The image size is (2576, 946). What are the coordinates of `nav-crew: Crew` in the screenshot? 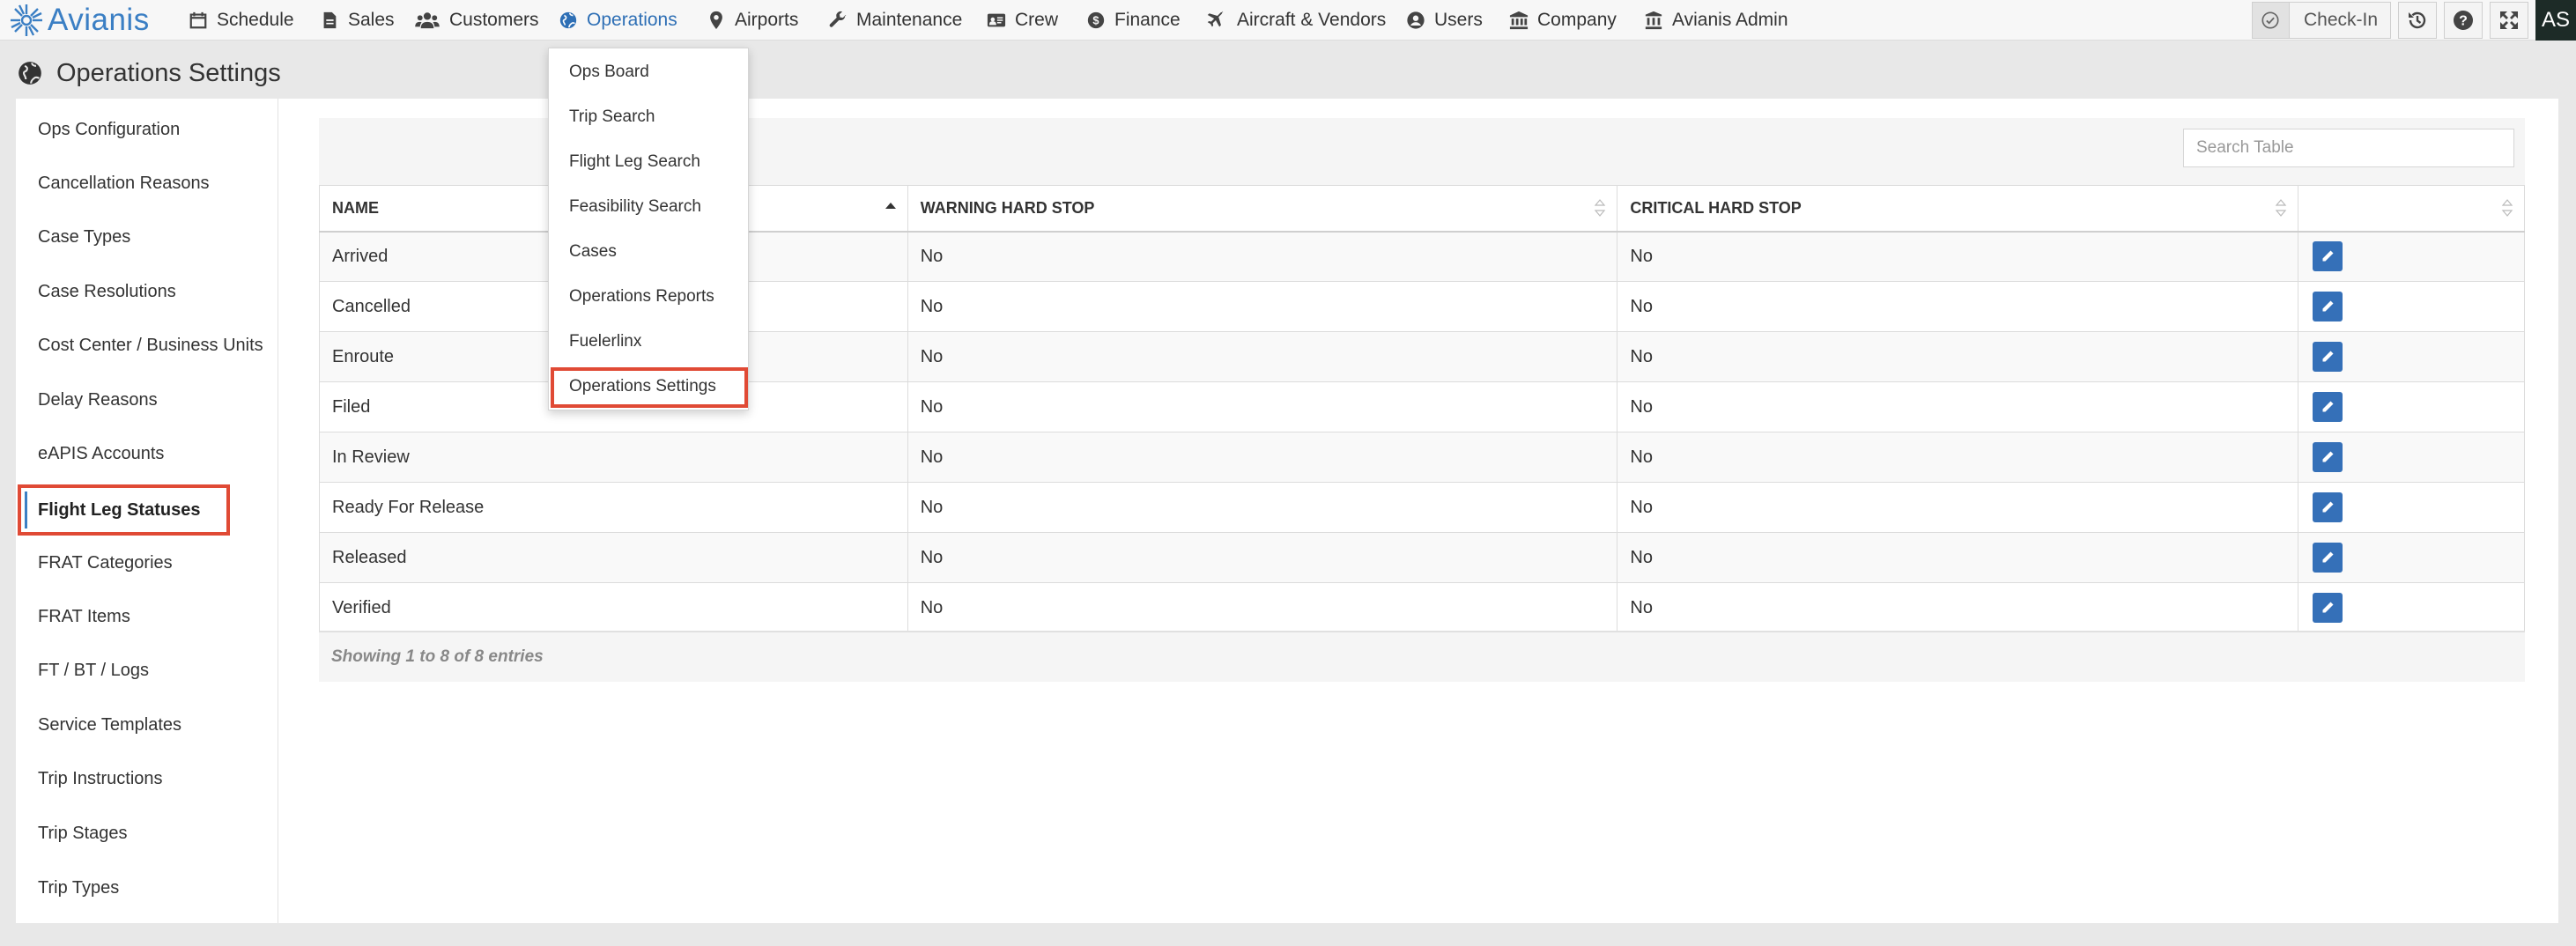 It's located at (1022, 20).